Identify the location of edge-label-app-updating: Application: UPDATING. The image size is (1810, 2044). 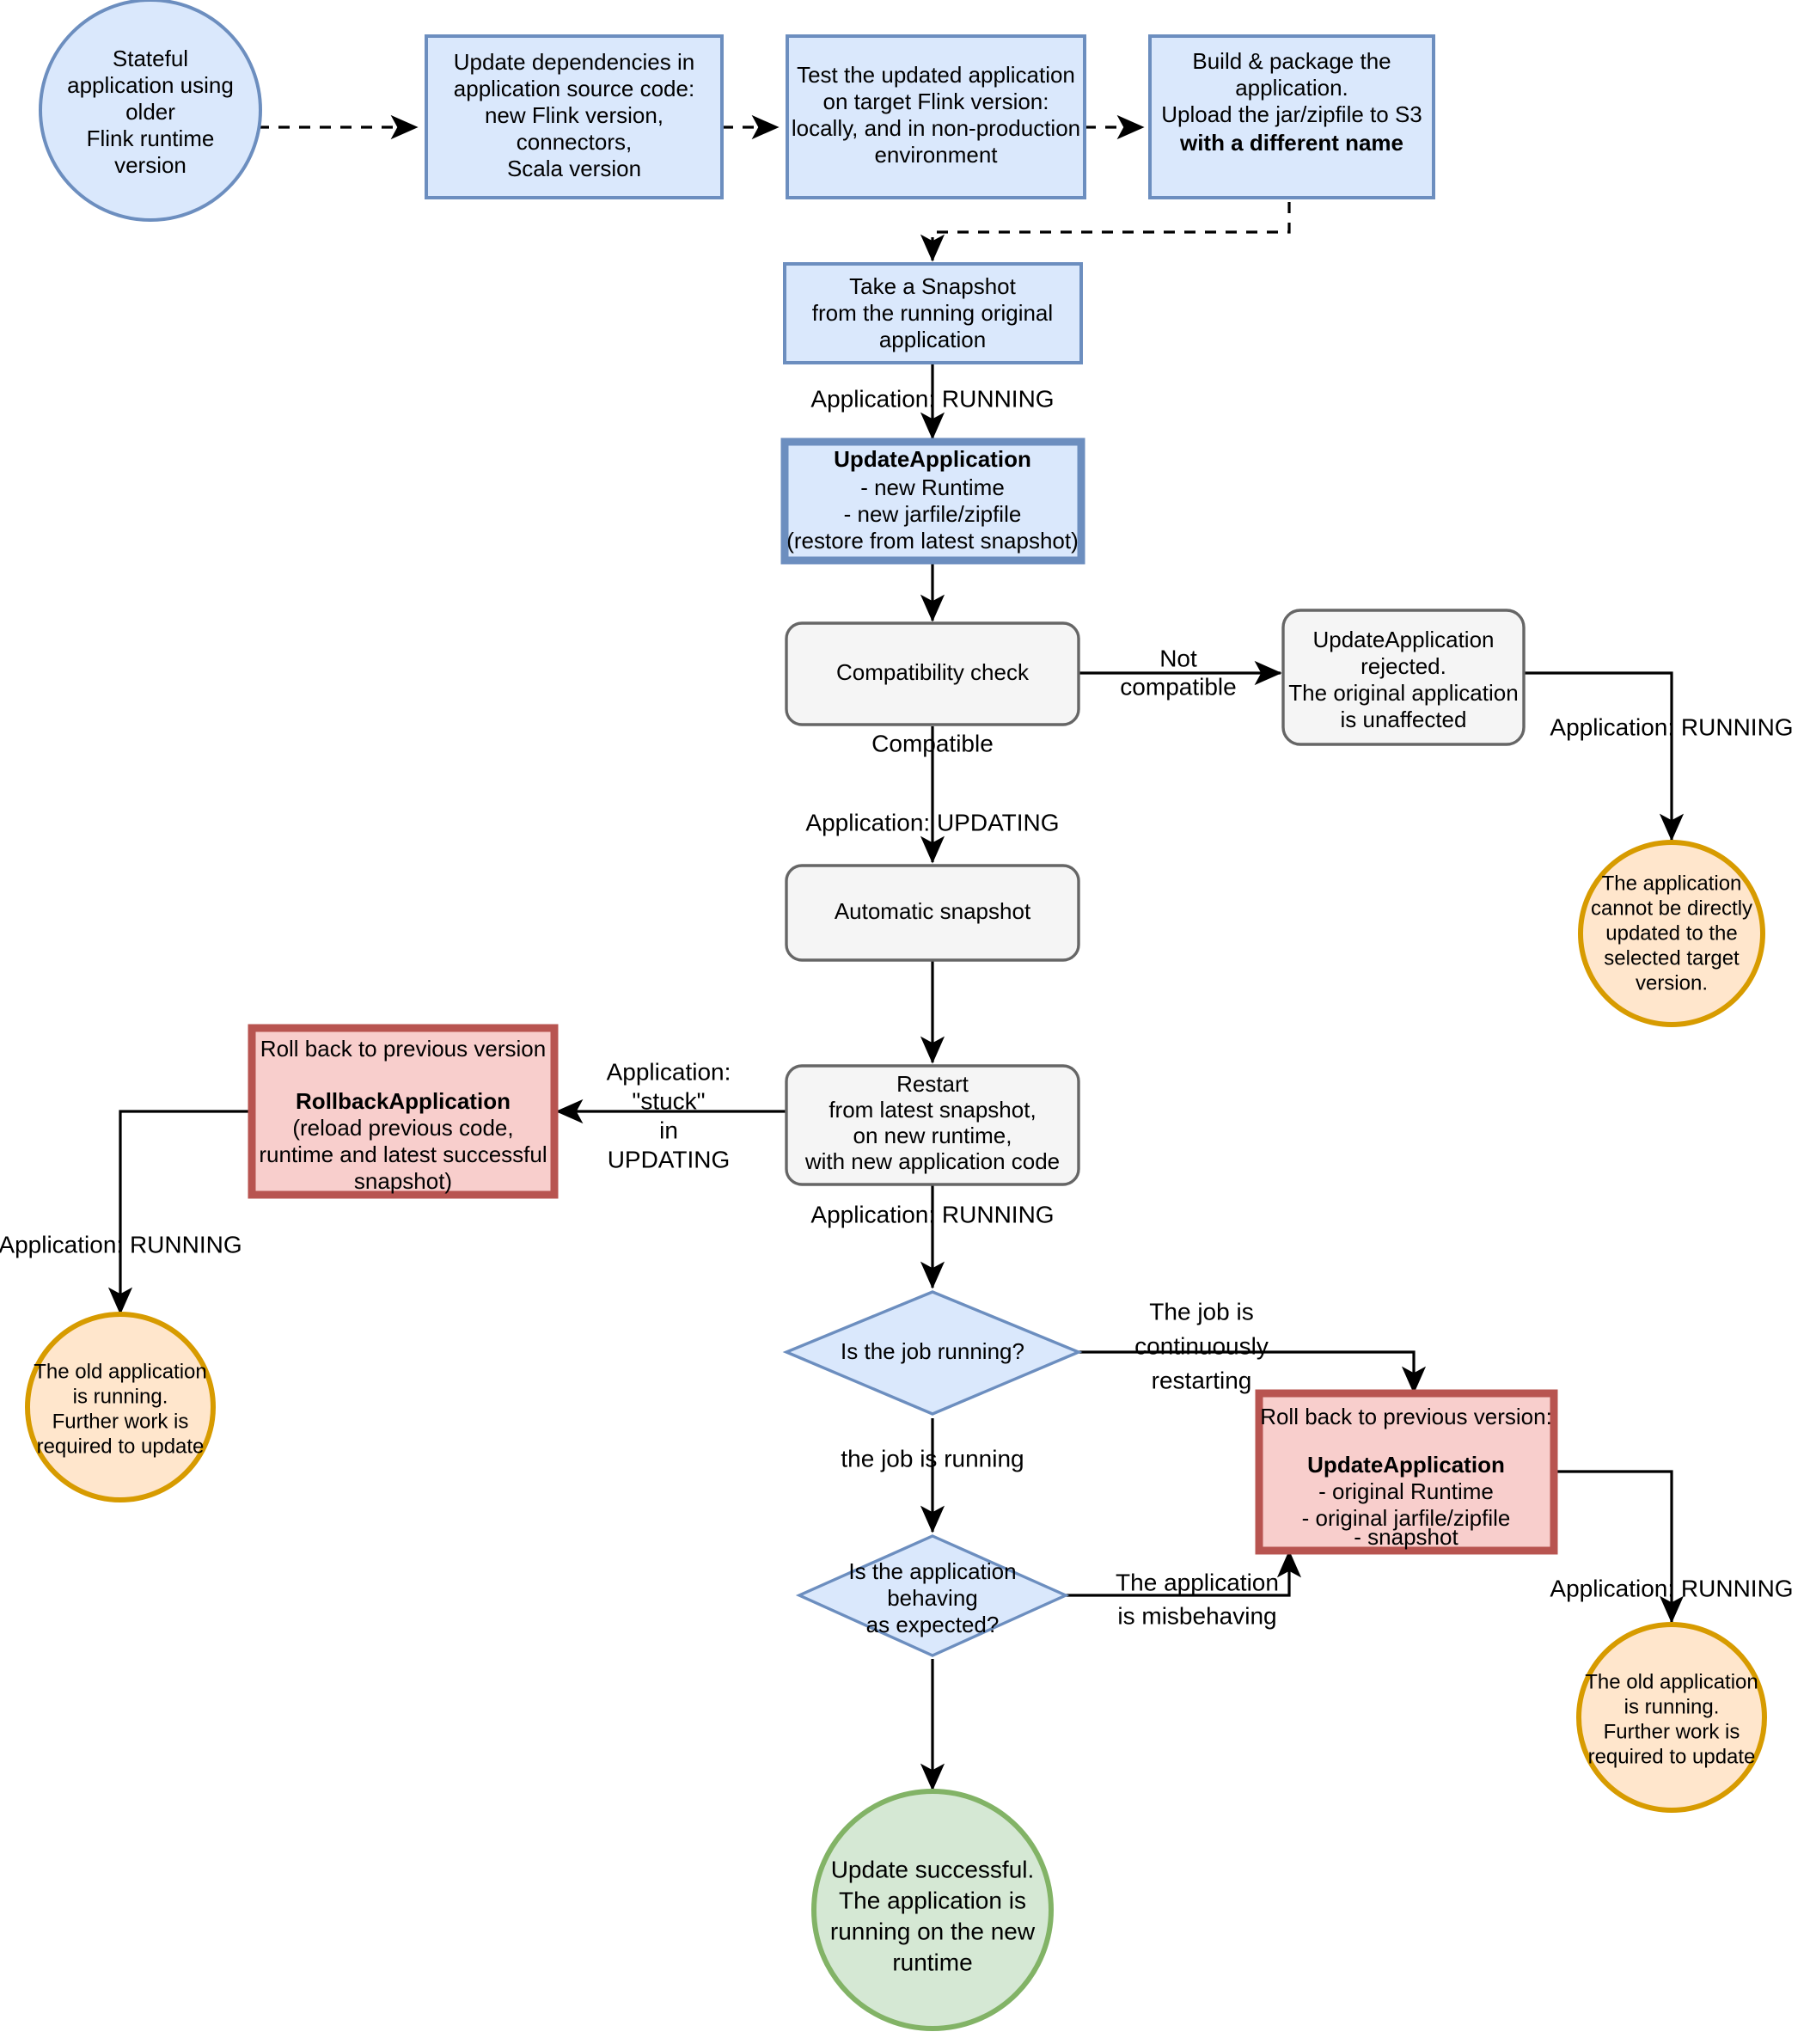
(932, 822).